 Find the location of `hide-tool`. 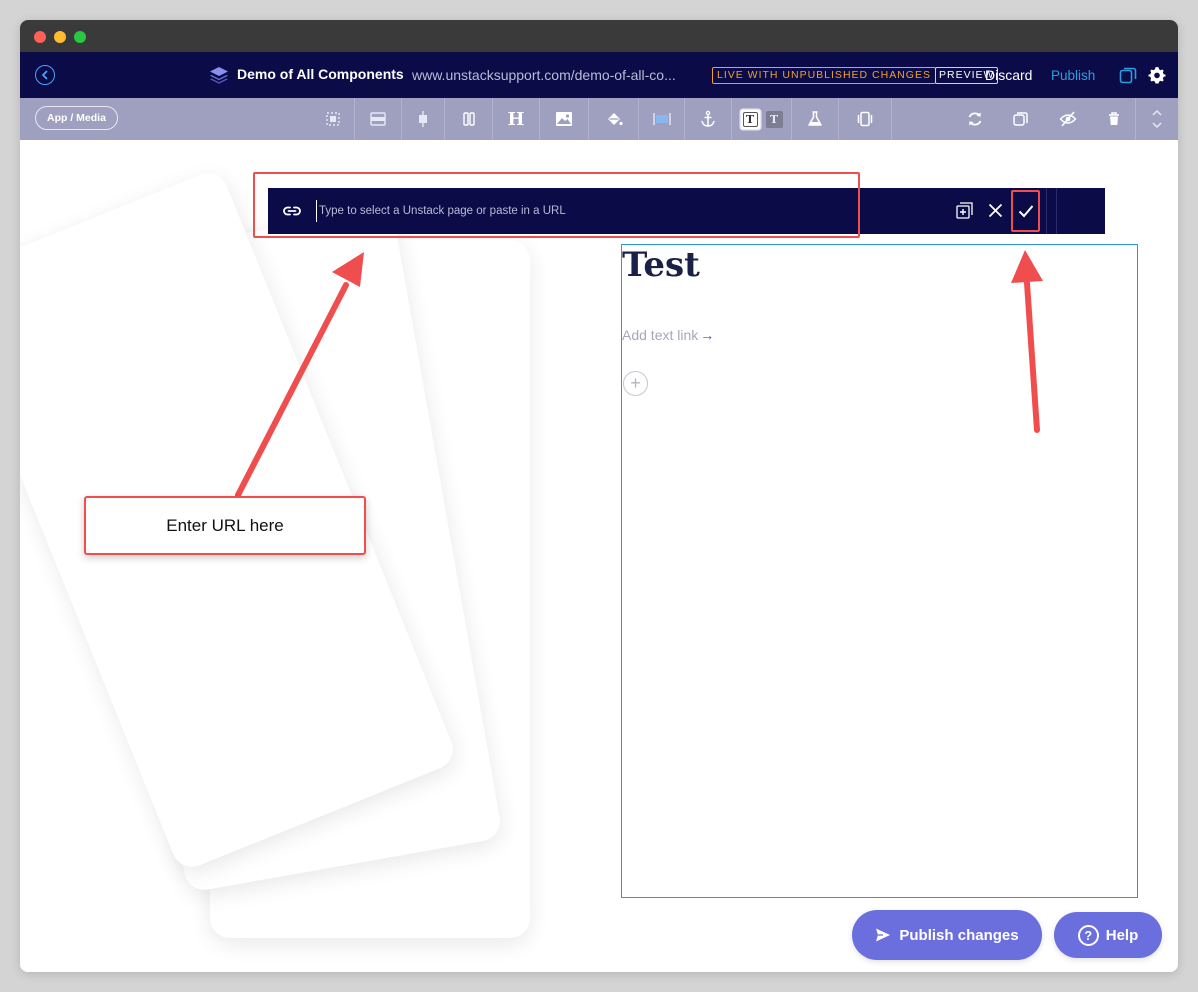

hide-tool is located at coordinates (1068, 119).